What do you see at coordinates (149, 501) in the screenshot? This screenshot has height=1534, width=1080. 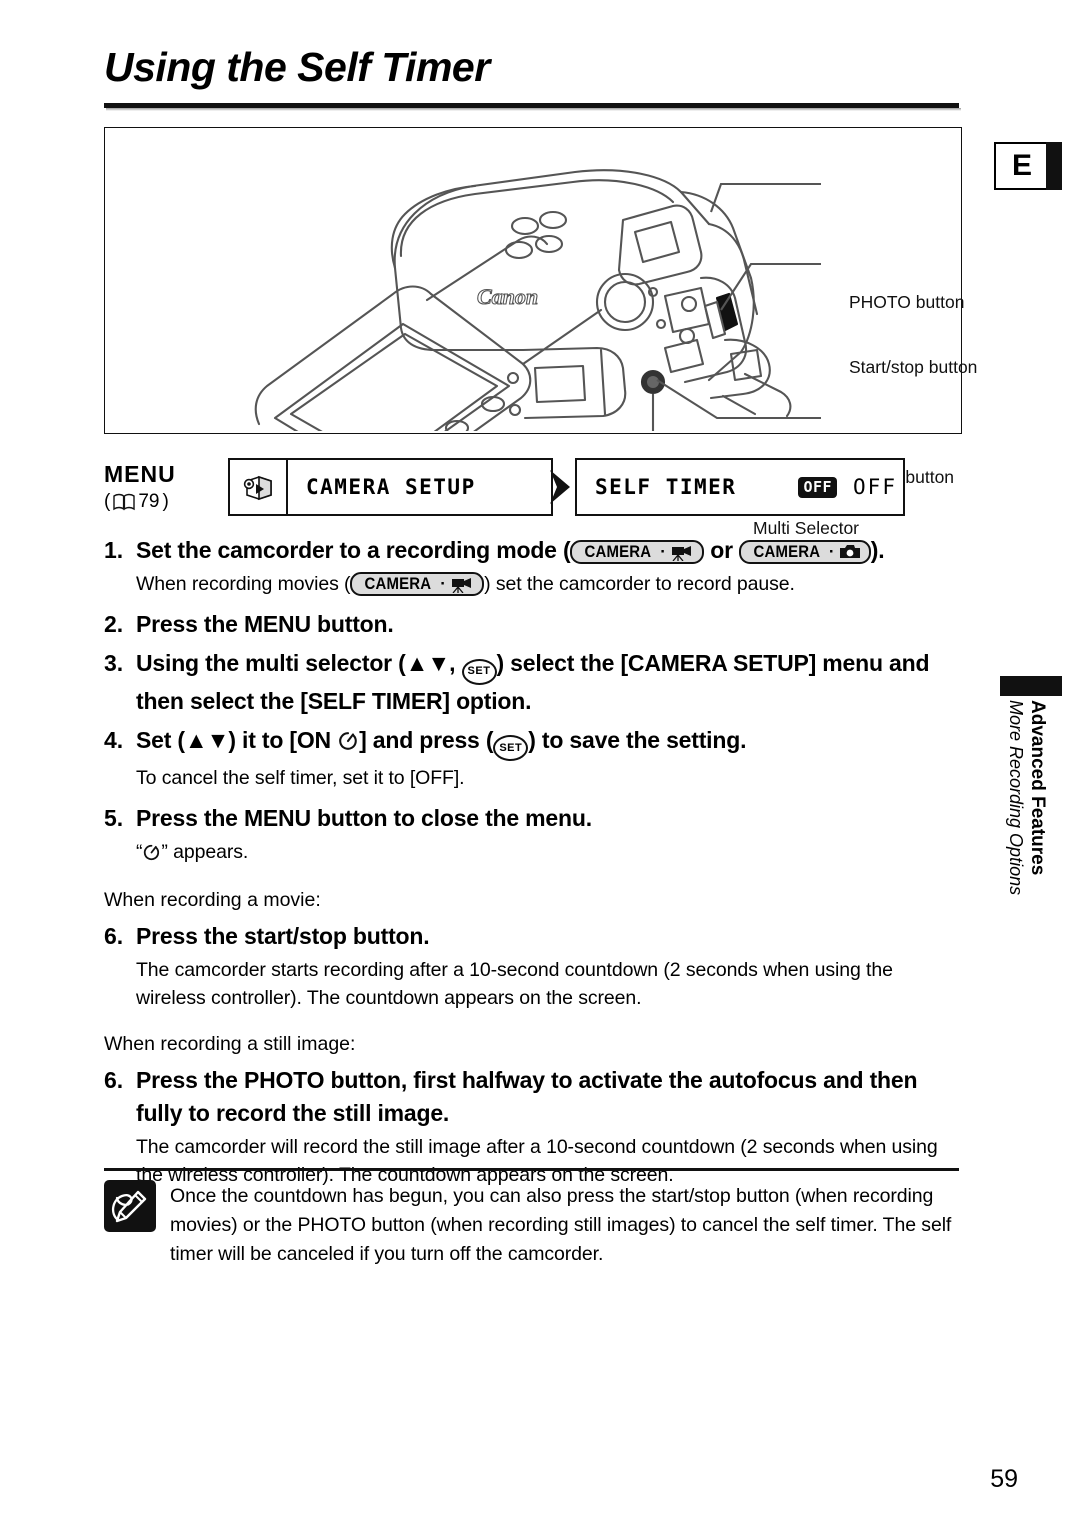 I see `menu-page-number: 79` at bounding box center [149, 501].